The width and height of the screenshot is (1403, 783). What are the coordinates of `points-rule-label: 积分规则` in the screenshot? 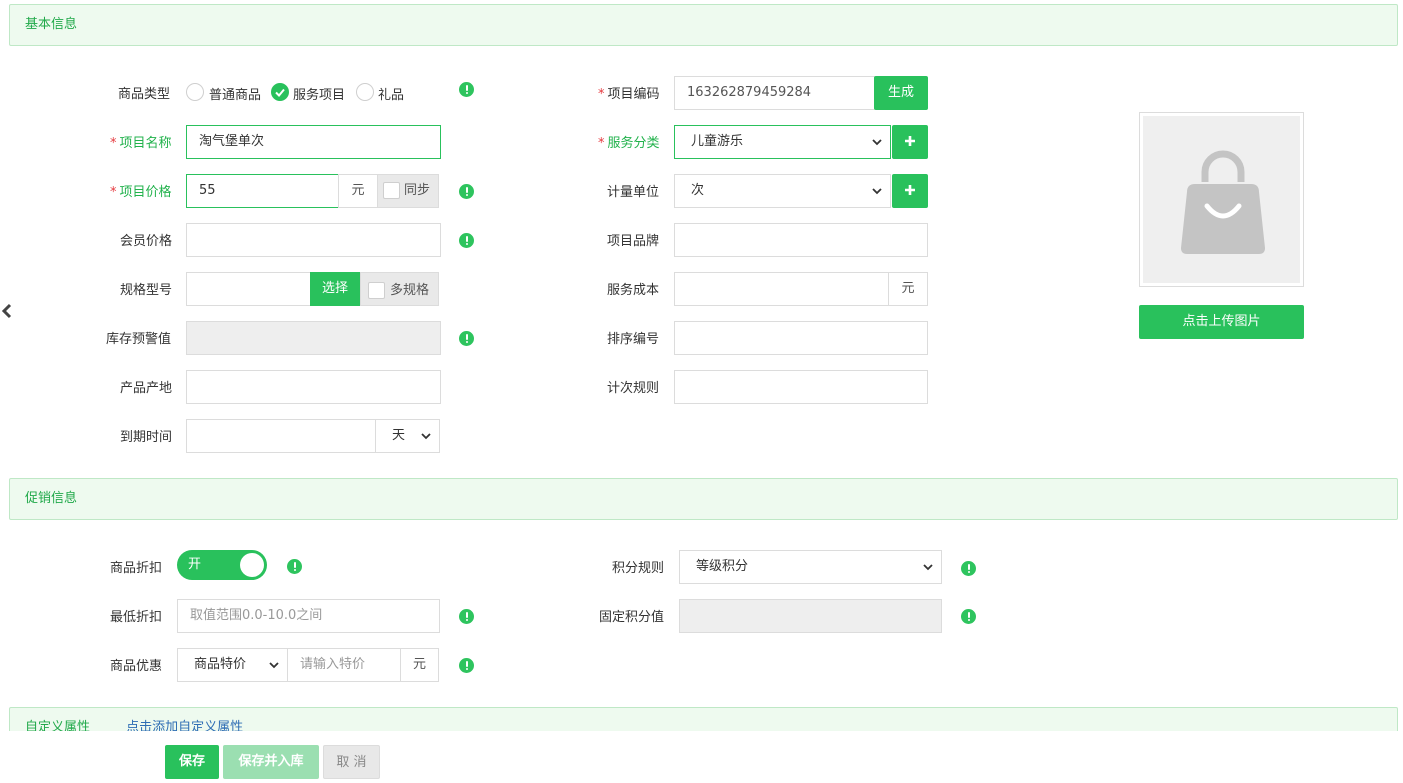 It's located at (638, 568).